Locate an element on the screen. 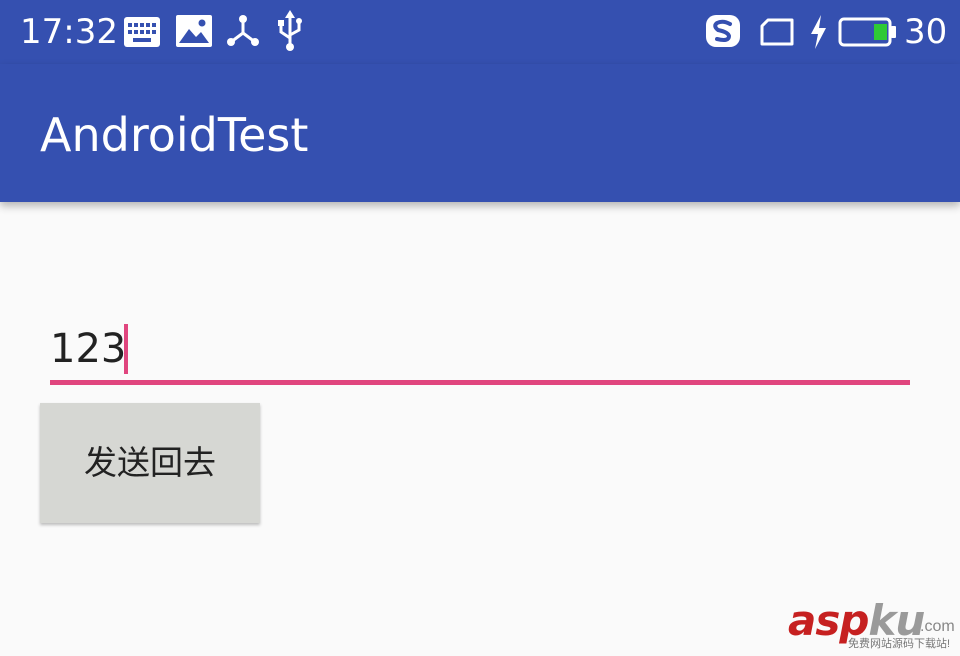 This screenshot has height=656, width=960. watermark-logo: aspku .com 免费网站源码下载站! is located at coordinates (873, 626).